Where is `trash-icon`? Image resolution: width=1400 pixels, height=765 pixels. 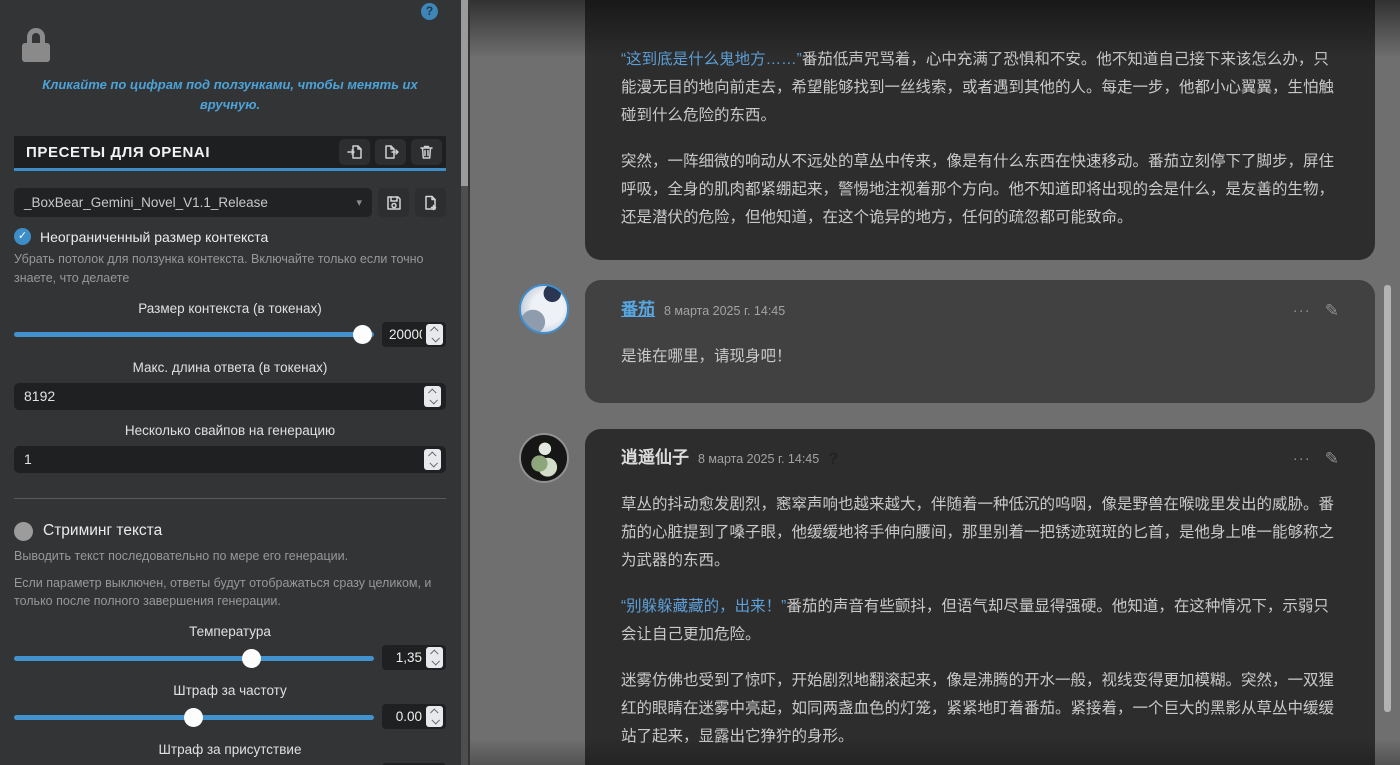 trash-icon is located at coordinates (426, 153).